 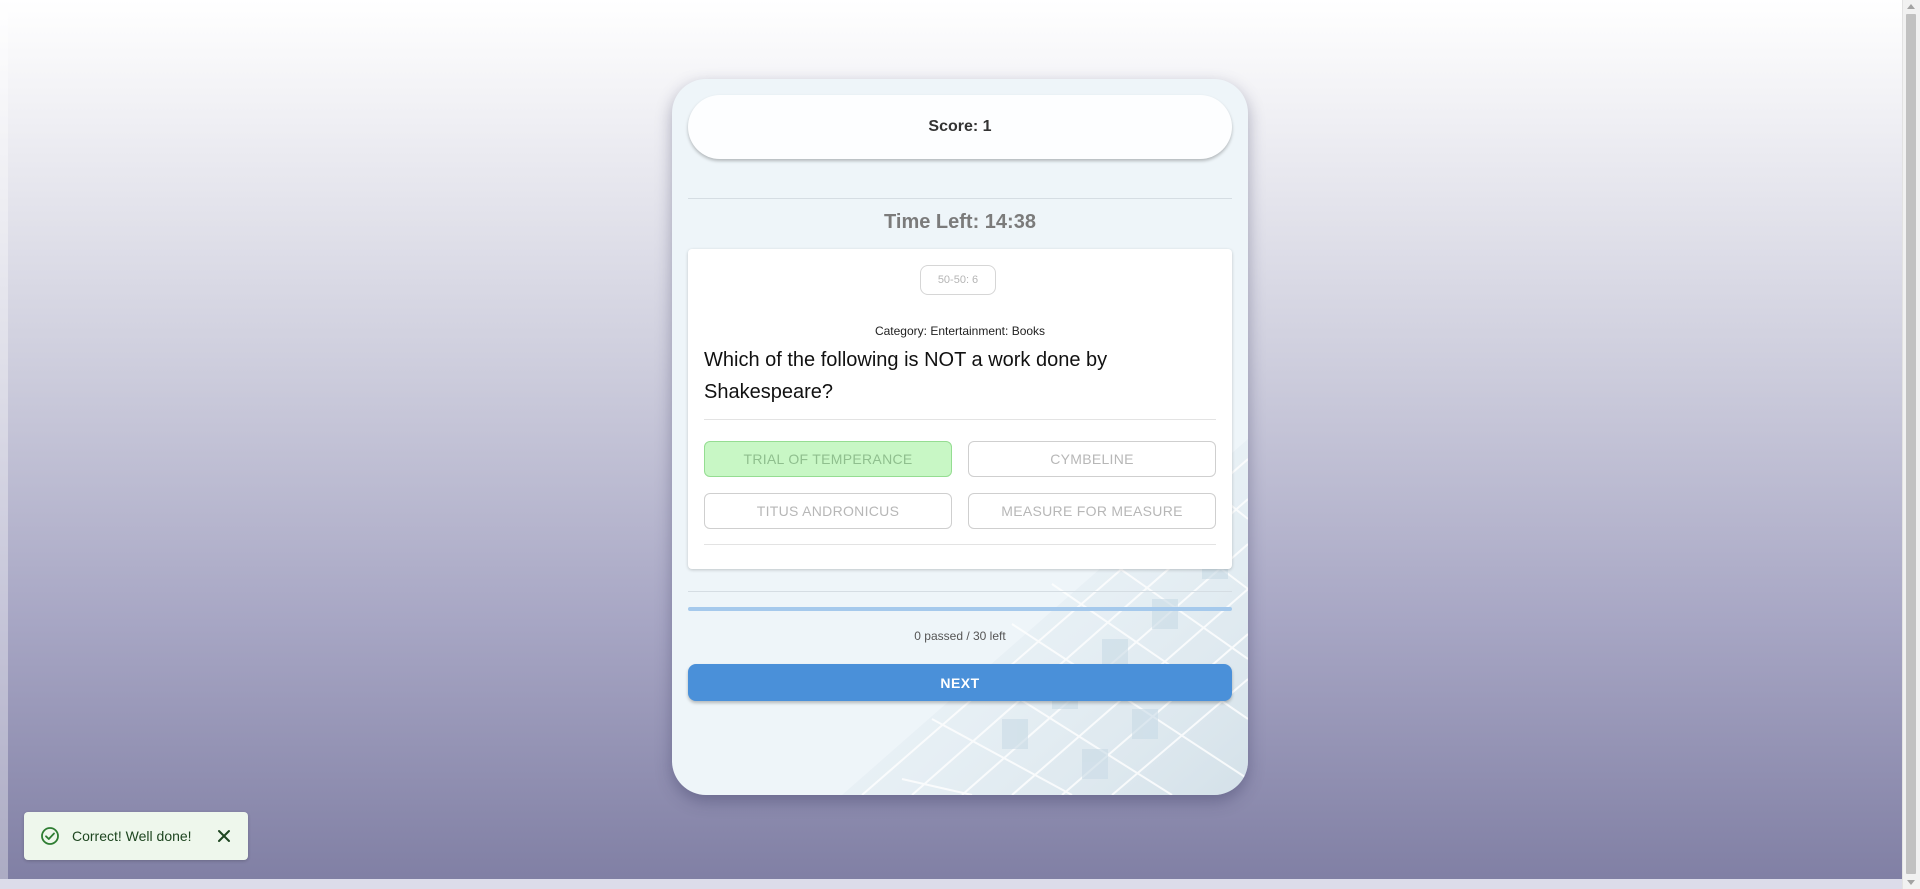 I want to click on bottom-strip, so click(x=951, y=884).